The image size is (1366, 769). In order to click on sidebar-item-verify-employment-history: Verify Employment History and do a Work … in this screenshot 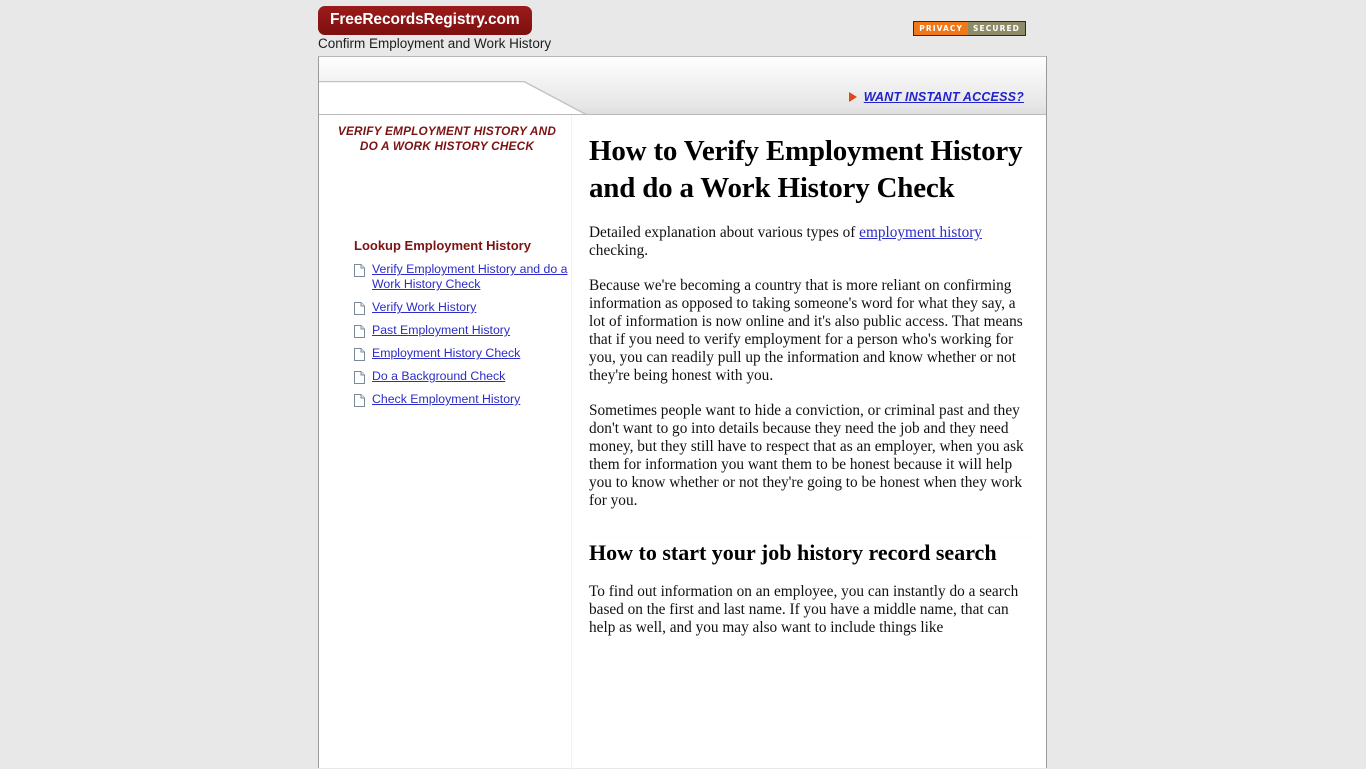, I will do `click(462, 277)`.